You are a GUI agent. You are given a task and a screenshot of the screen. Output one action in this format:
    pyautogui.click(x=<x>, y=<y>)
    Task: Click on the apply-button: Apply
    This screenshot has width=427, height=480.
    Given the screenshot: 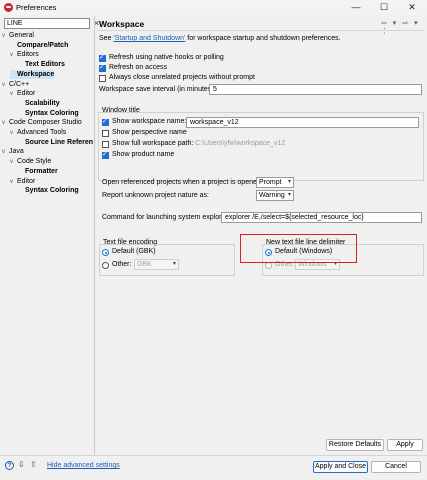 What is the action you would take?
    pyautogui.click(x=405, y=445)
    